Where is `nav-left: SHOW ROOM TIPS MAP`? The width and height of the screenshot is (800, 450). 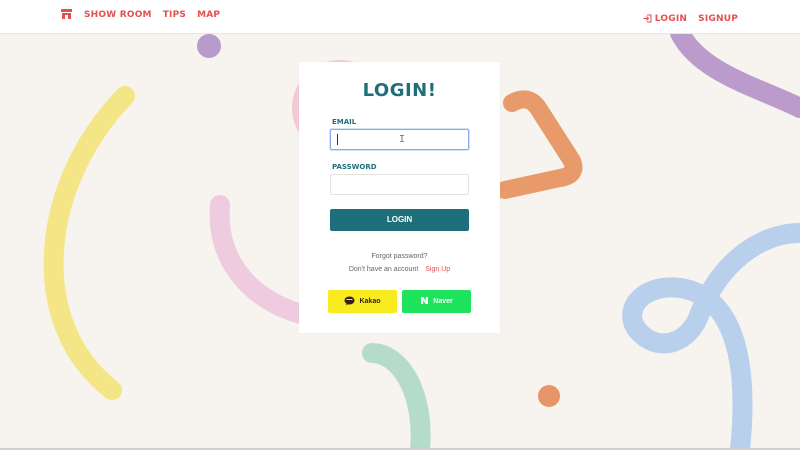
nav-left: SHOW ROOM TIPS MAP is located at coordinates (140, 14).